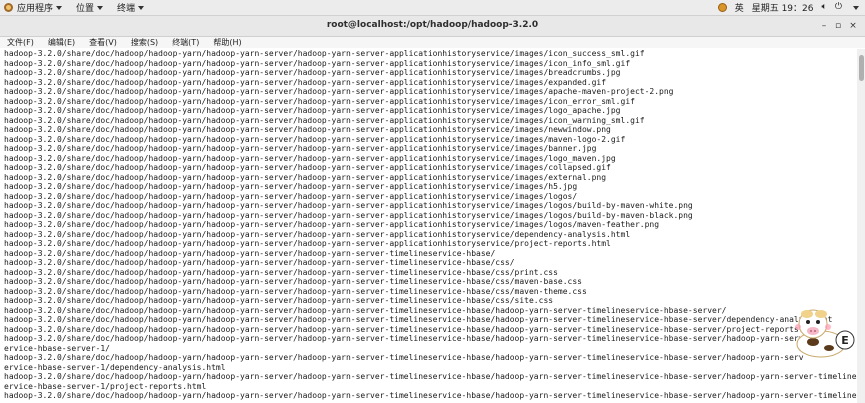 This screenshot has width=865, height=403. I want to click on top-bar-right: 英 星期五 19：26 🔈︎ ⏻, so click(788, 7).